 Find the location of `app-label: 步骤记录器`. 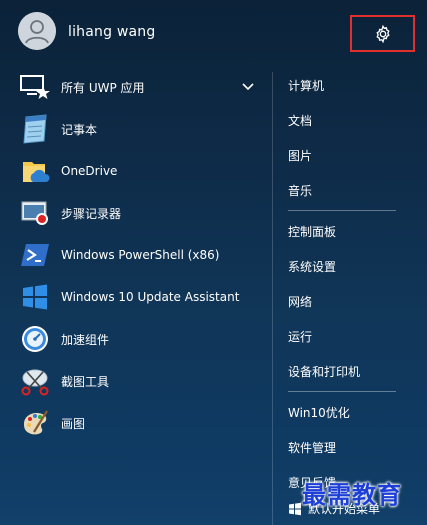

app-label: 步骤记录器 is located at coordinates (91, 213).